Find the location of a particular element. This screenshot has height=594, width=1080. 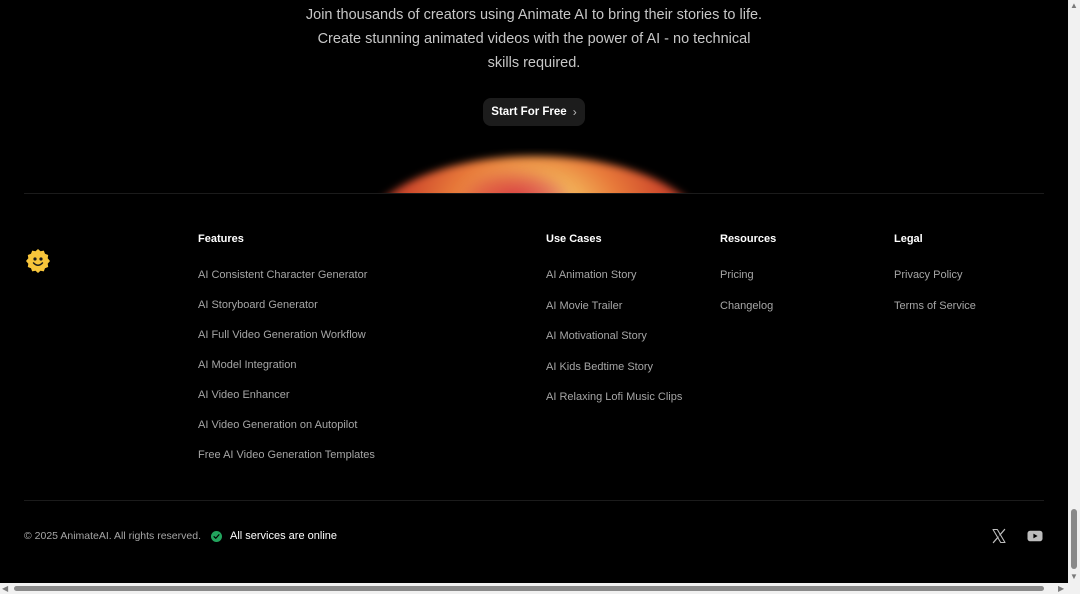

footer-link-autopilot: AI Video Generation on Autopilot is located at coordinates (286, 425).